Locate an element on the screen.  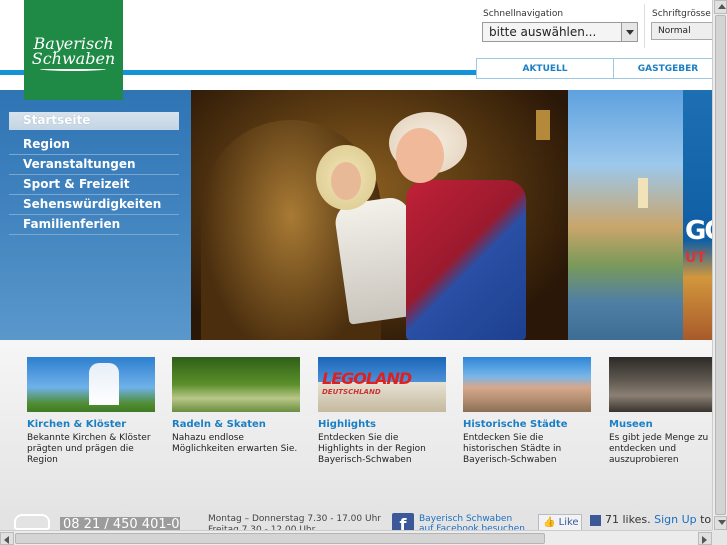
header-divider is located at coordinates (644, 26).